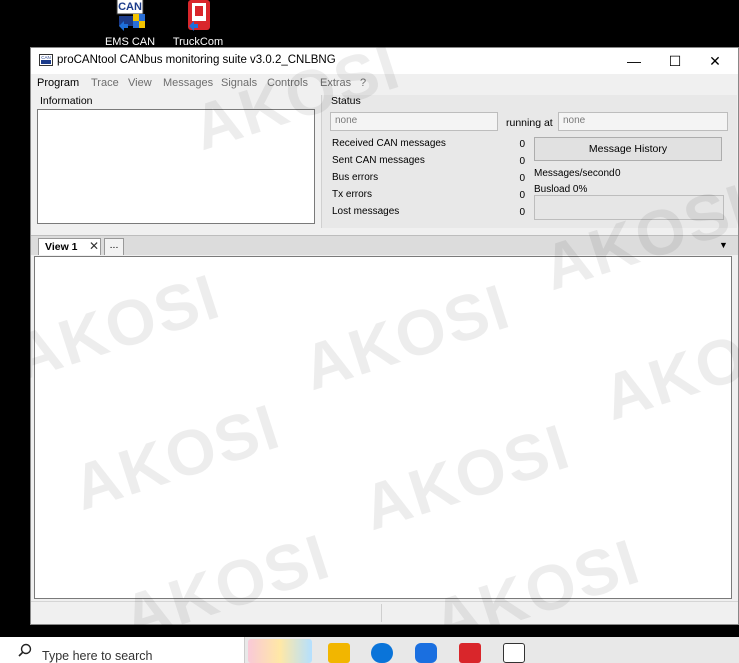 The width and height of the screenshot is (739, 663). What do you see at coordinates (61, 247) in the screenshot?
I see `tab-view-1-label: View 1` at bounding box center [61, 247].